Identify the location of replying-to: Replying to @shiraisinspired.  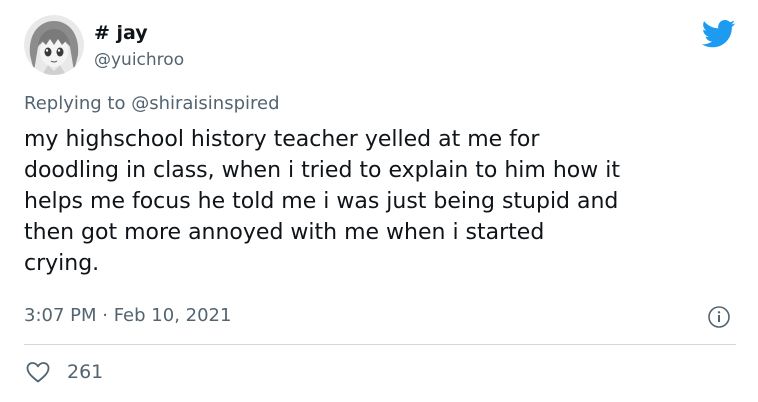
(152, 104).